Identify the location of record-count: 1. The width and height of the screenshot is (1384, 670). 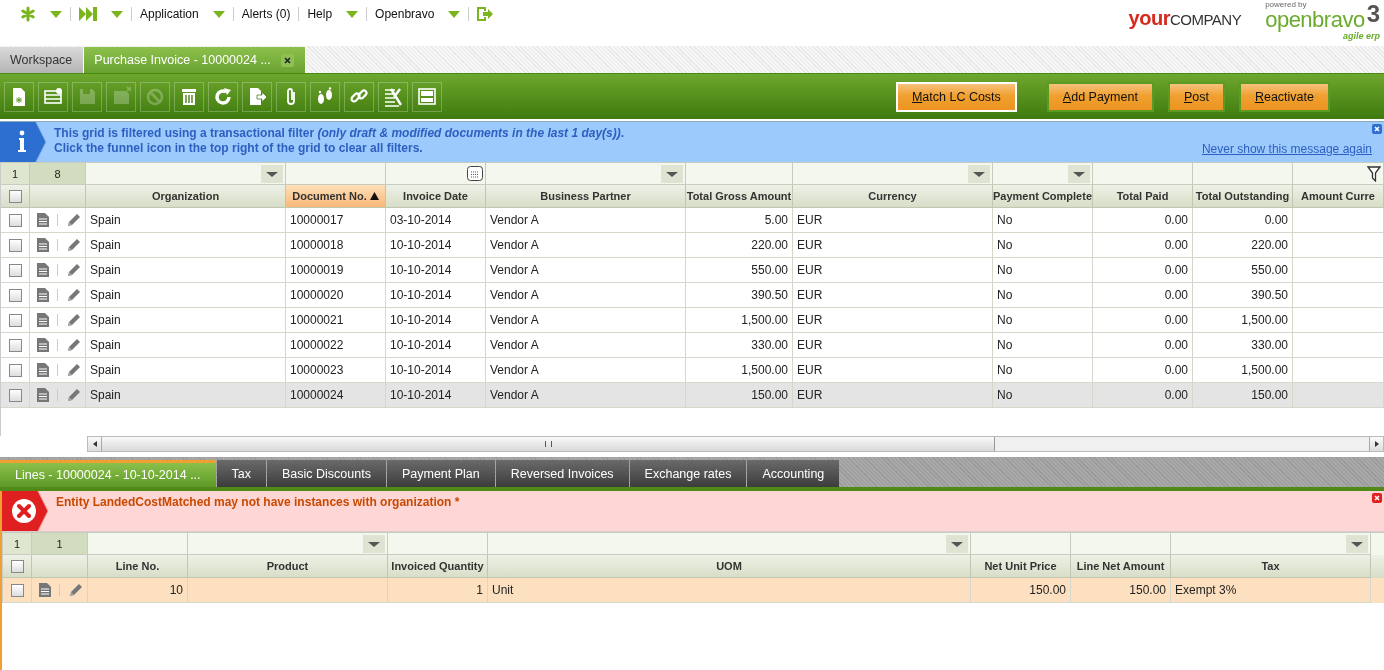
(60, 544).